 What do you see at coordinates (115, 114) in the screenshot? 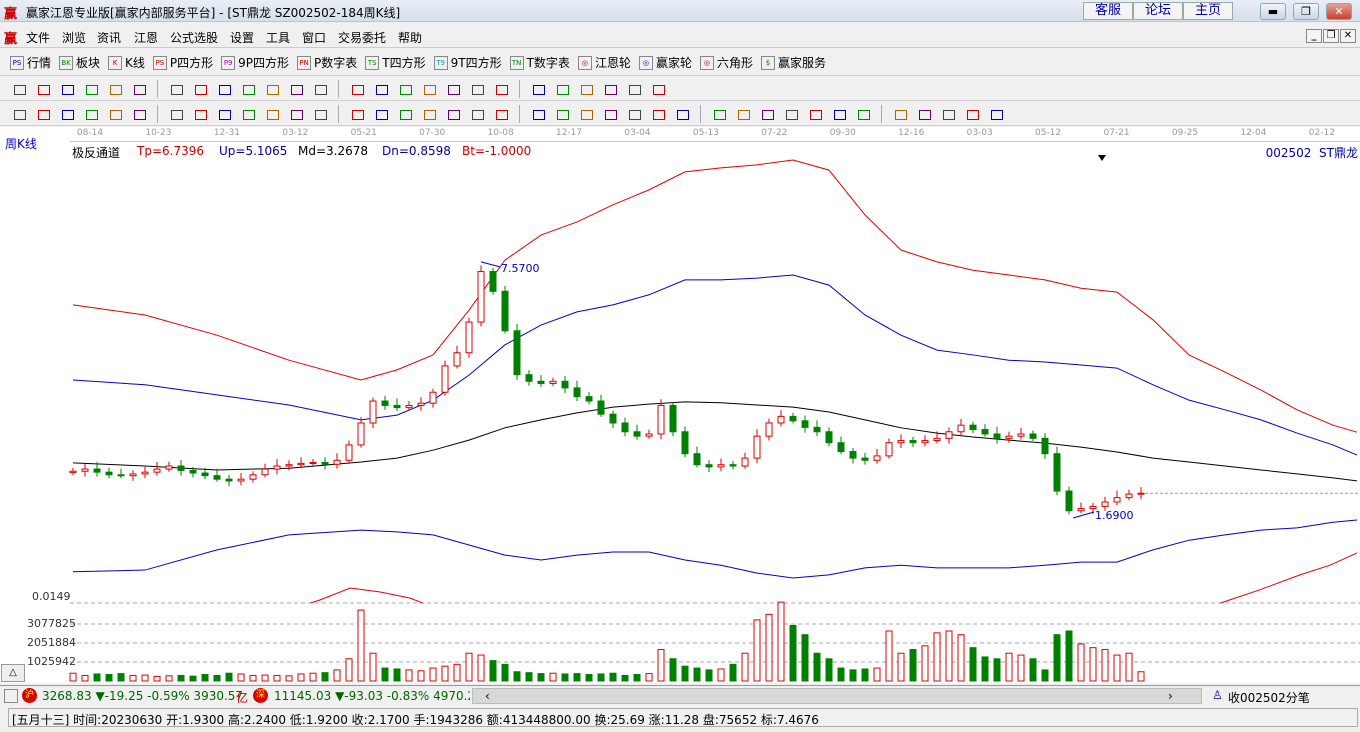
I see `arc-icon` at bounding box center [115, 114].